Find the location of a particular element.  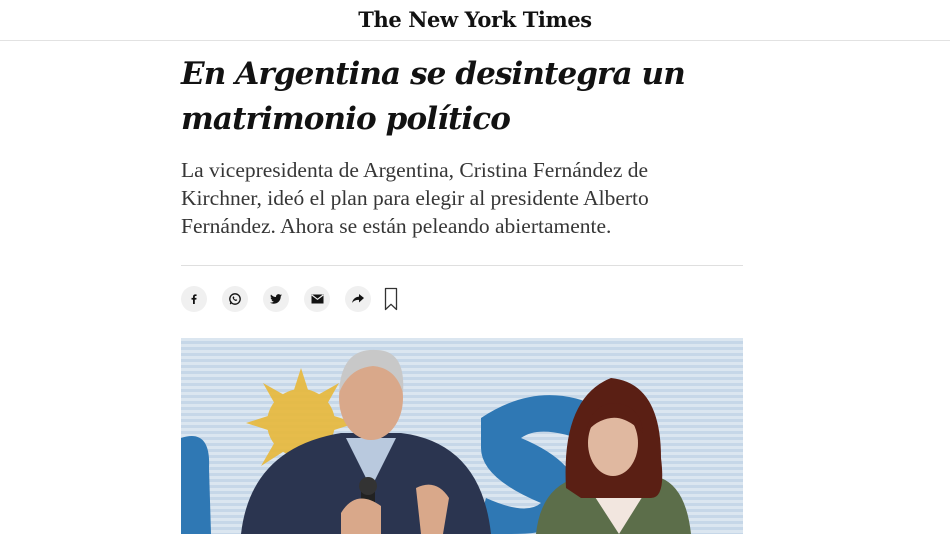

twitter-icon is located at coordinates (276, 299).